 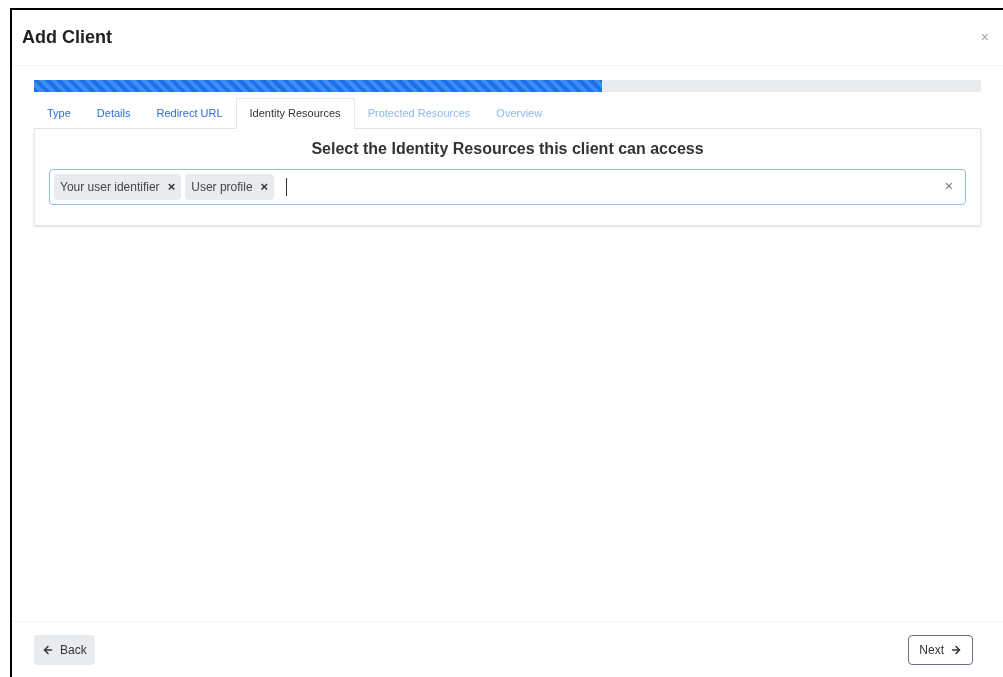 I want to click on clear-button: ×, so click(x=948, y=186).